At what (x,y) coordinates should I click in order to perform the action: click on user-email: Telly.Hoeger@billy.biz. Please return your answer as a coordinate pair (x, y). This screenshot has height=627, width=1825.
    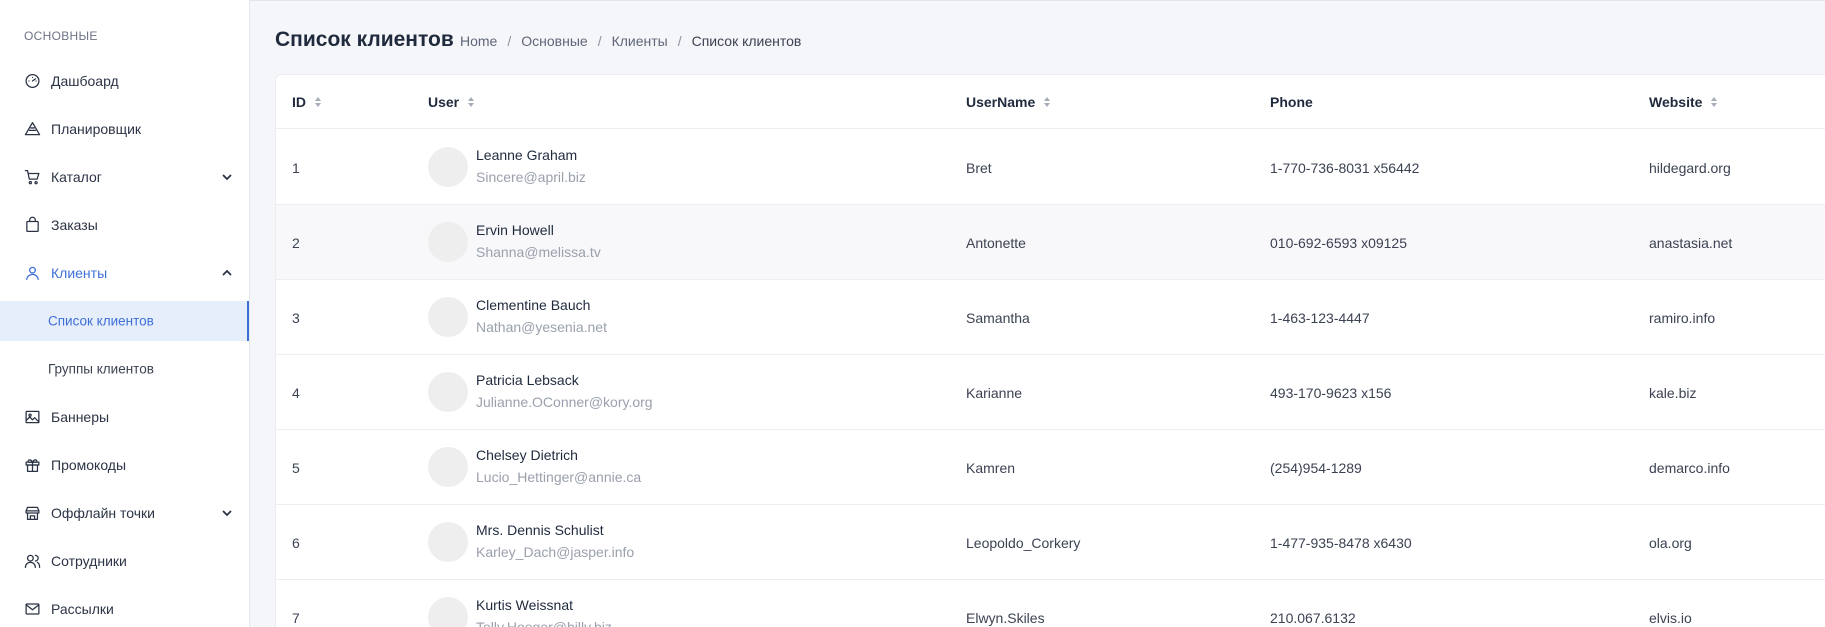
    Looking at the image, I should click on (544, 623).